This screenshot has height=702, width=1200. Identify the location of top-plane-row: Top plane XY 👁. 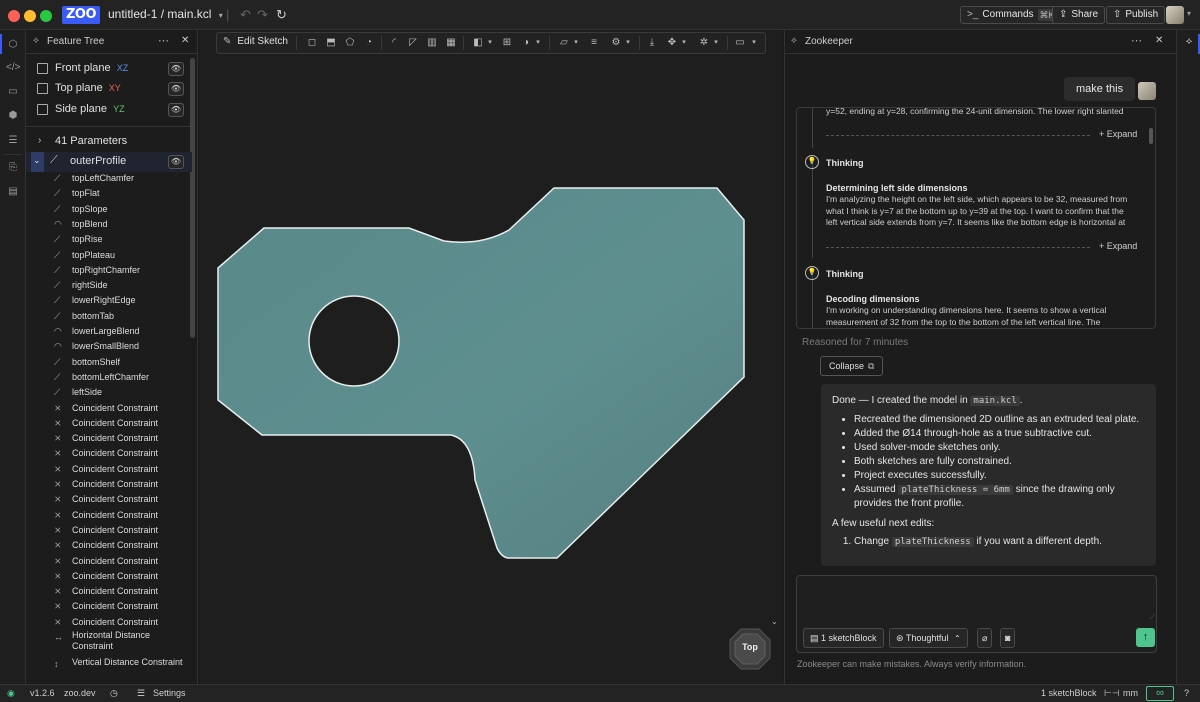
(109, 89).